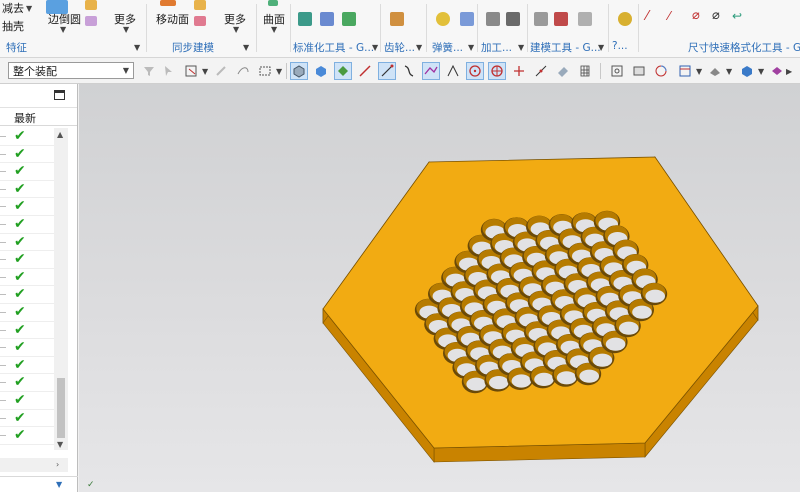  I want to click on select-arrow-icon, so click(169, 71).